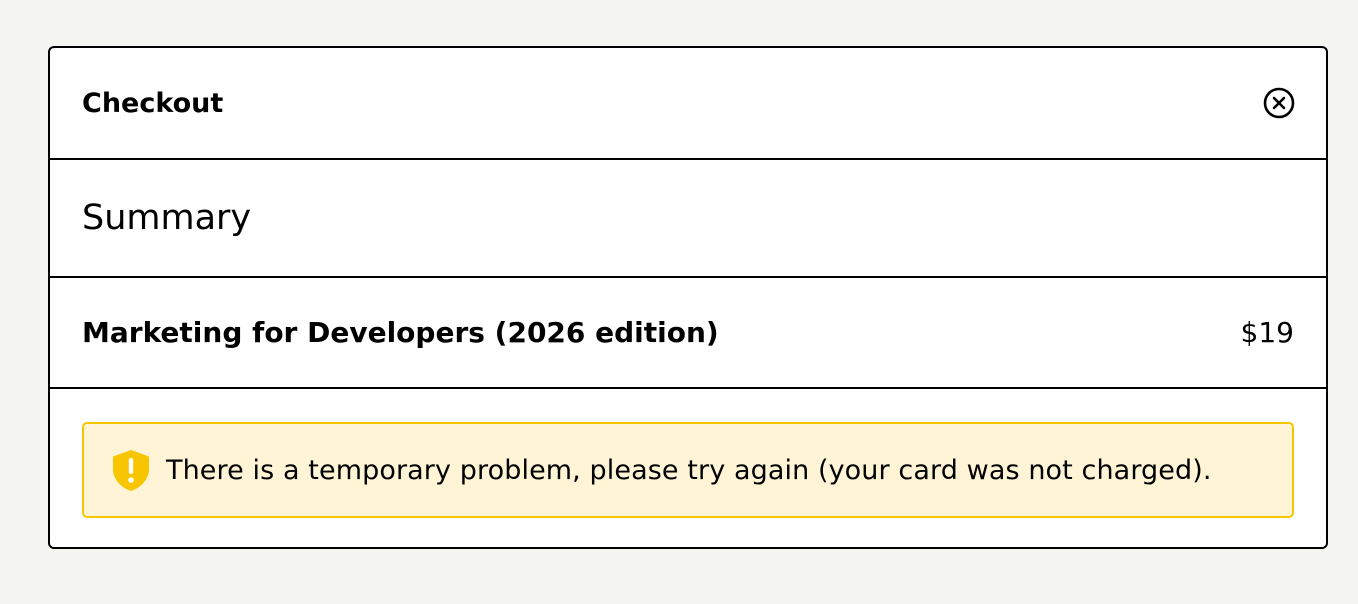 The height and width of the screenshot is (604, 1358). I want to click on close-circle-icon, so click(1279, 103).